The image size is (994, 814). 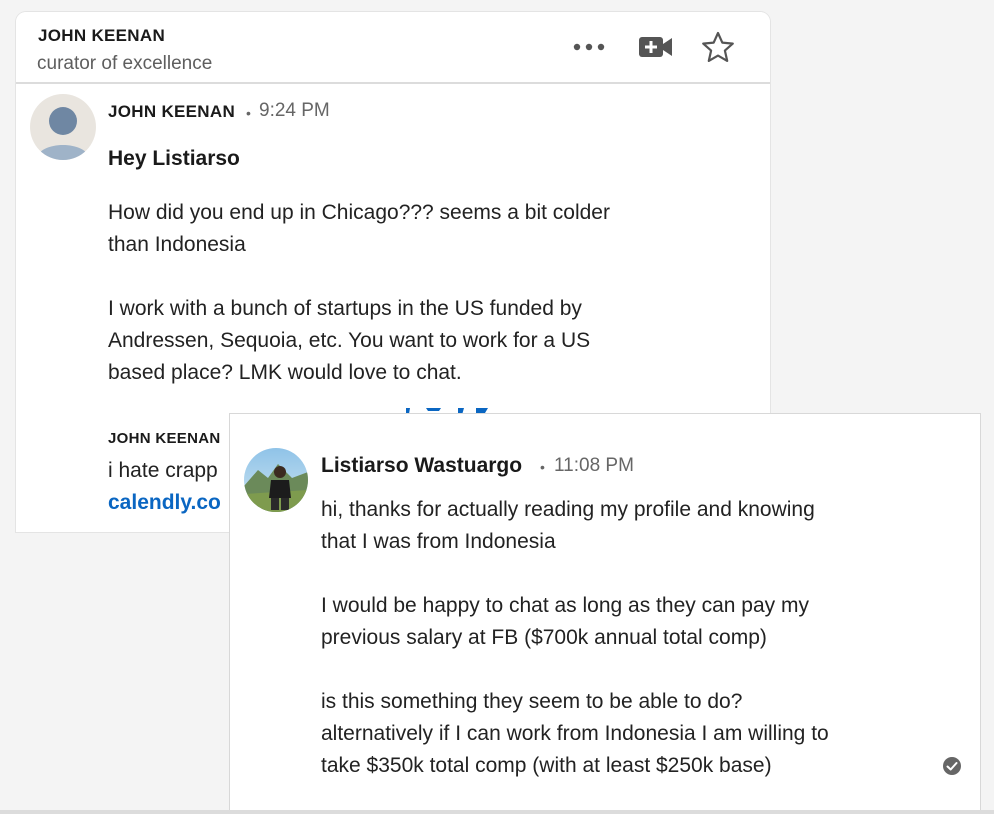 What do you see at coordinates (656, 47) in the screenshot?
I see `video-call-icon` at bounding box center [656, 47].